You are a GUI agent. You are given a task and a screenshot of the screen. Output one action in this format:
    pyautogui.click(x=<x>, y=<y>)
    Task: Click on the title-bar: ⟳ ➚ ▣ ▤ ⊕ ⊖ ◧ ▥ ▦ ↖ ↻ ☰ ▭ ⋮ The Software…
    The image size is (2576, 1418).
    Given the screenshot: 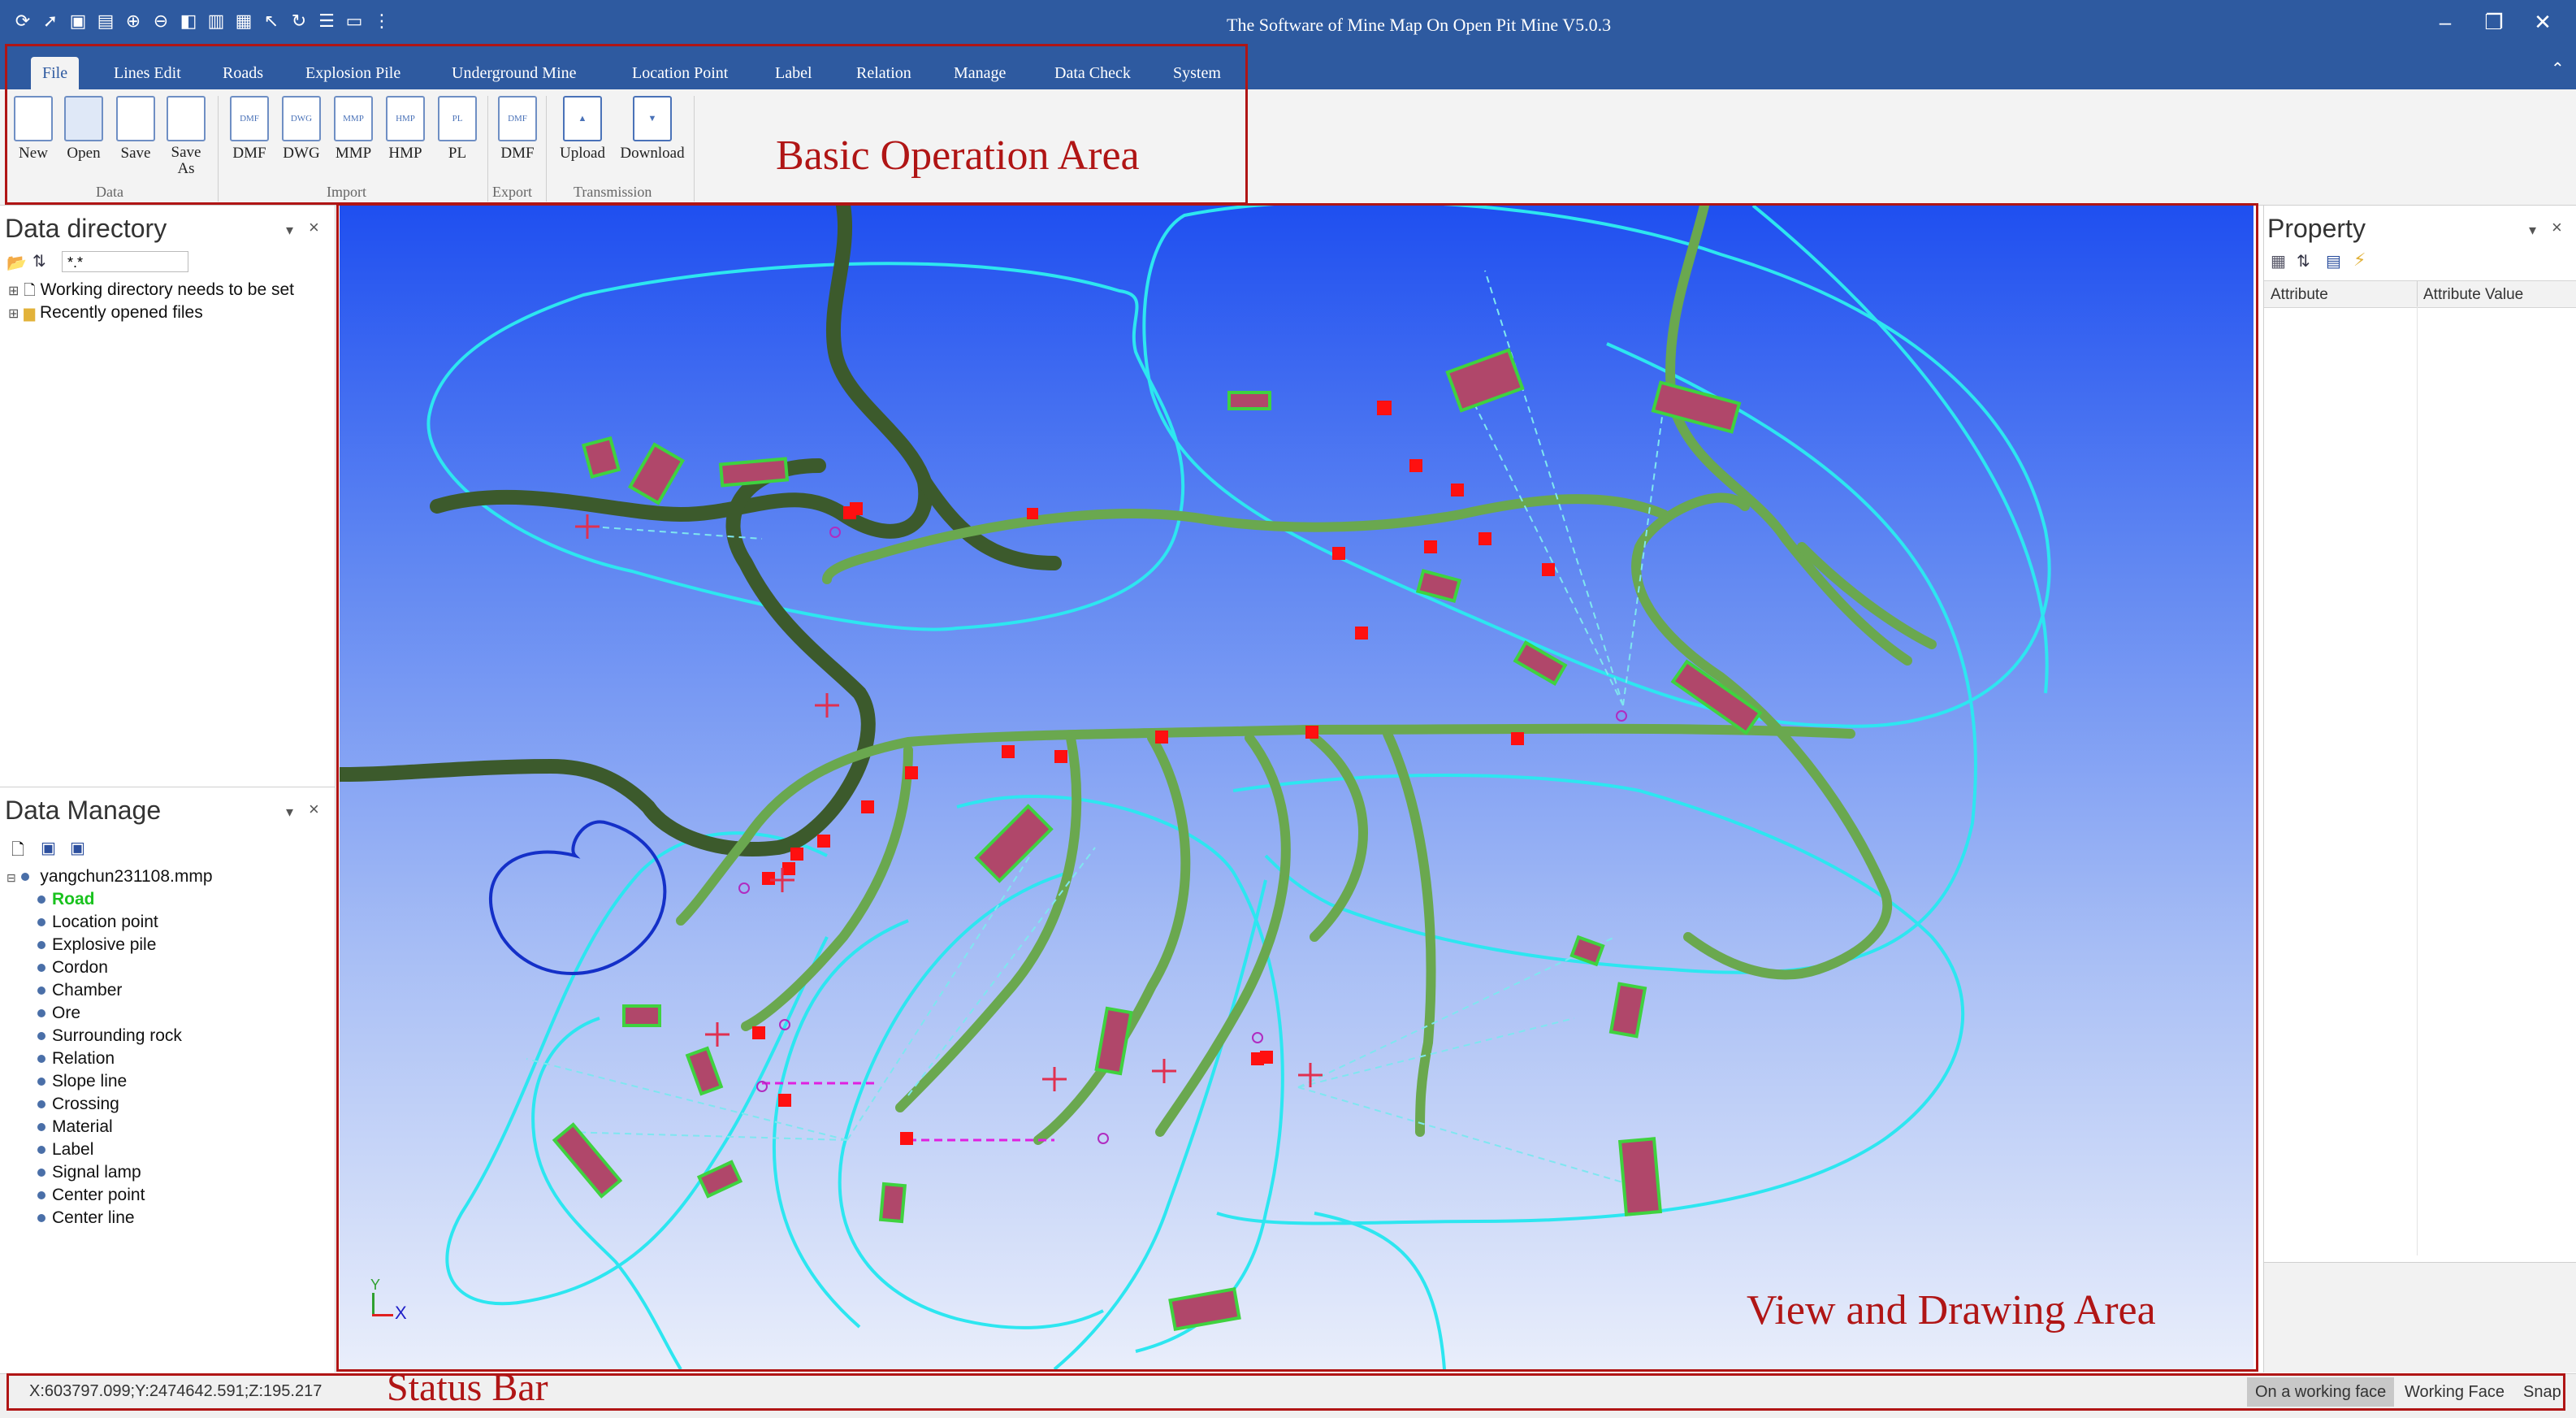 What is the action you would take?
    pyautogui.click(x=1288, y=25)
    